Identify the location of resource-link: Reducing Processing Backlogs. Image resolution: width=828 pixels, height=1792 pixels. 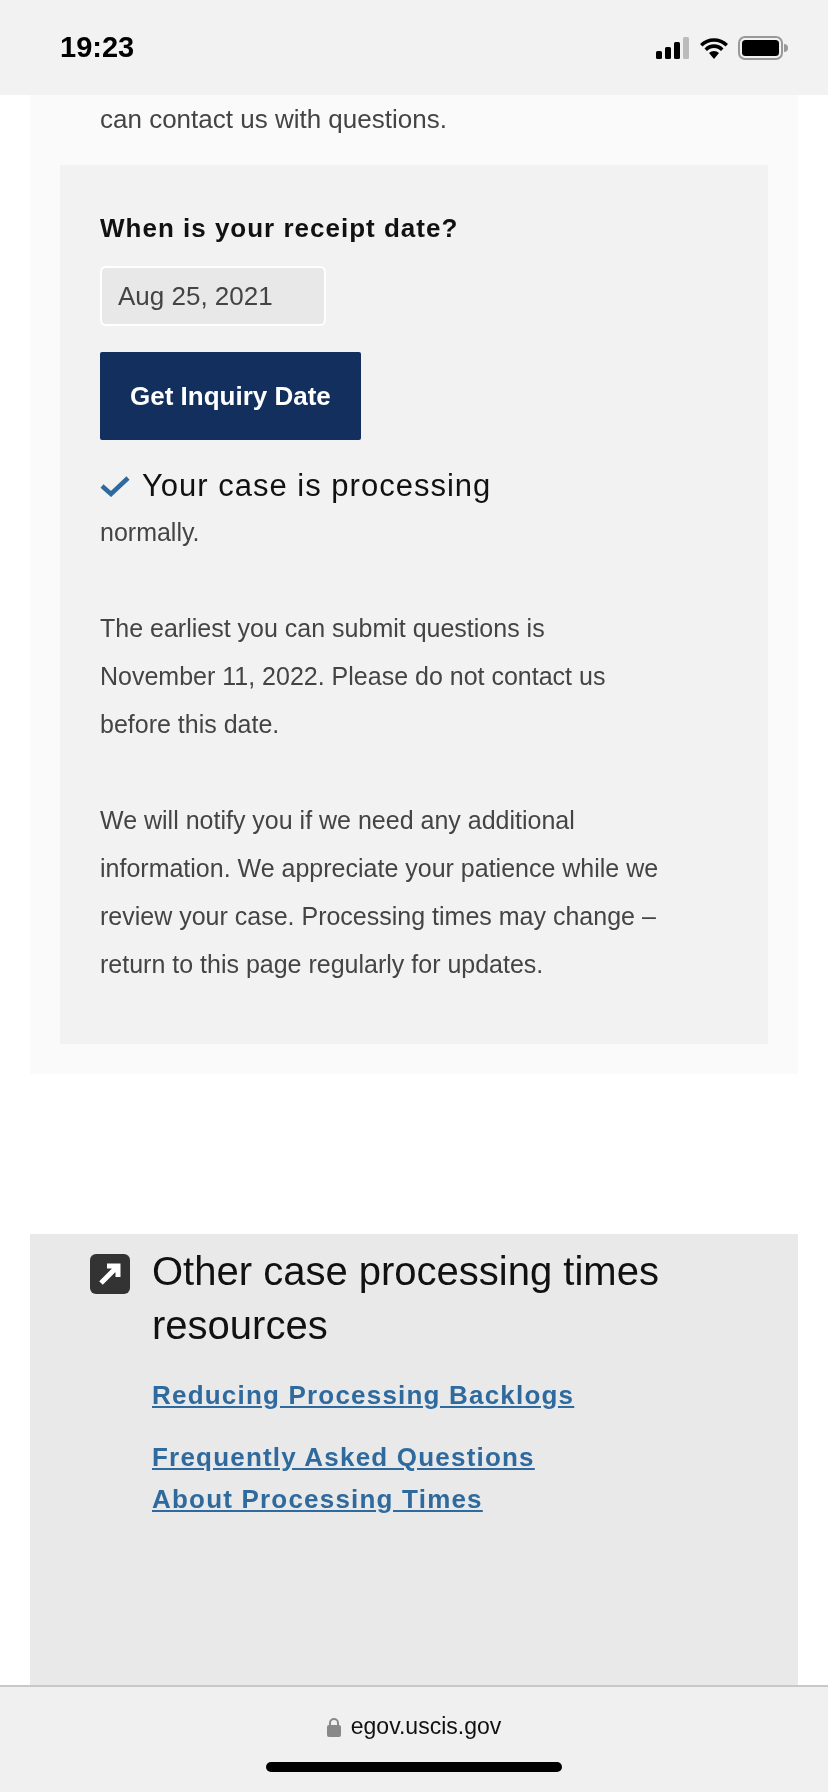
(387, 1395).